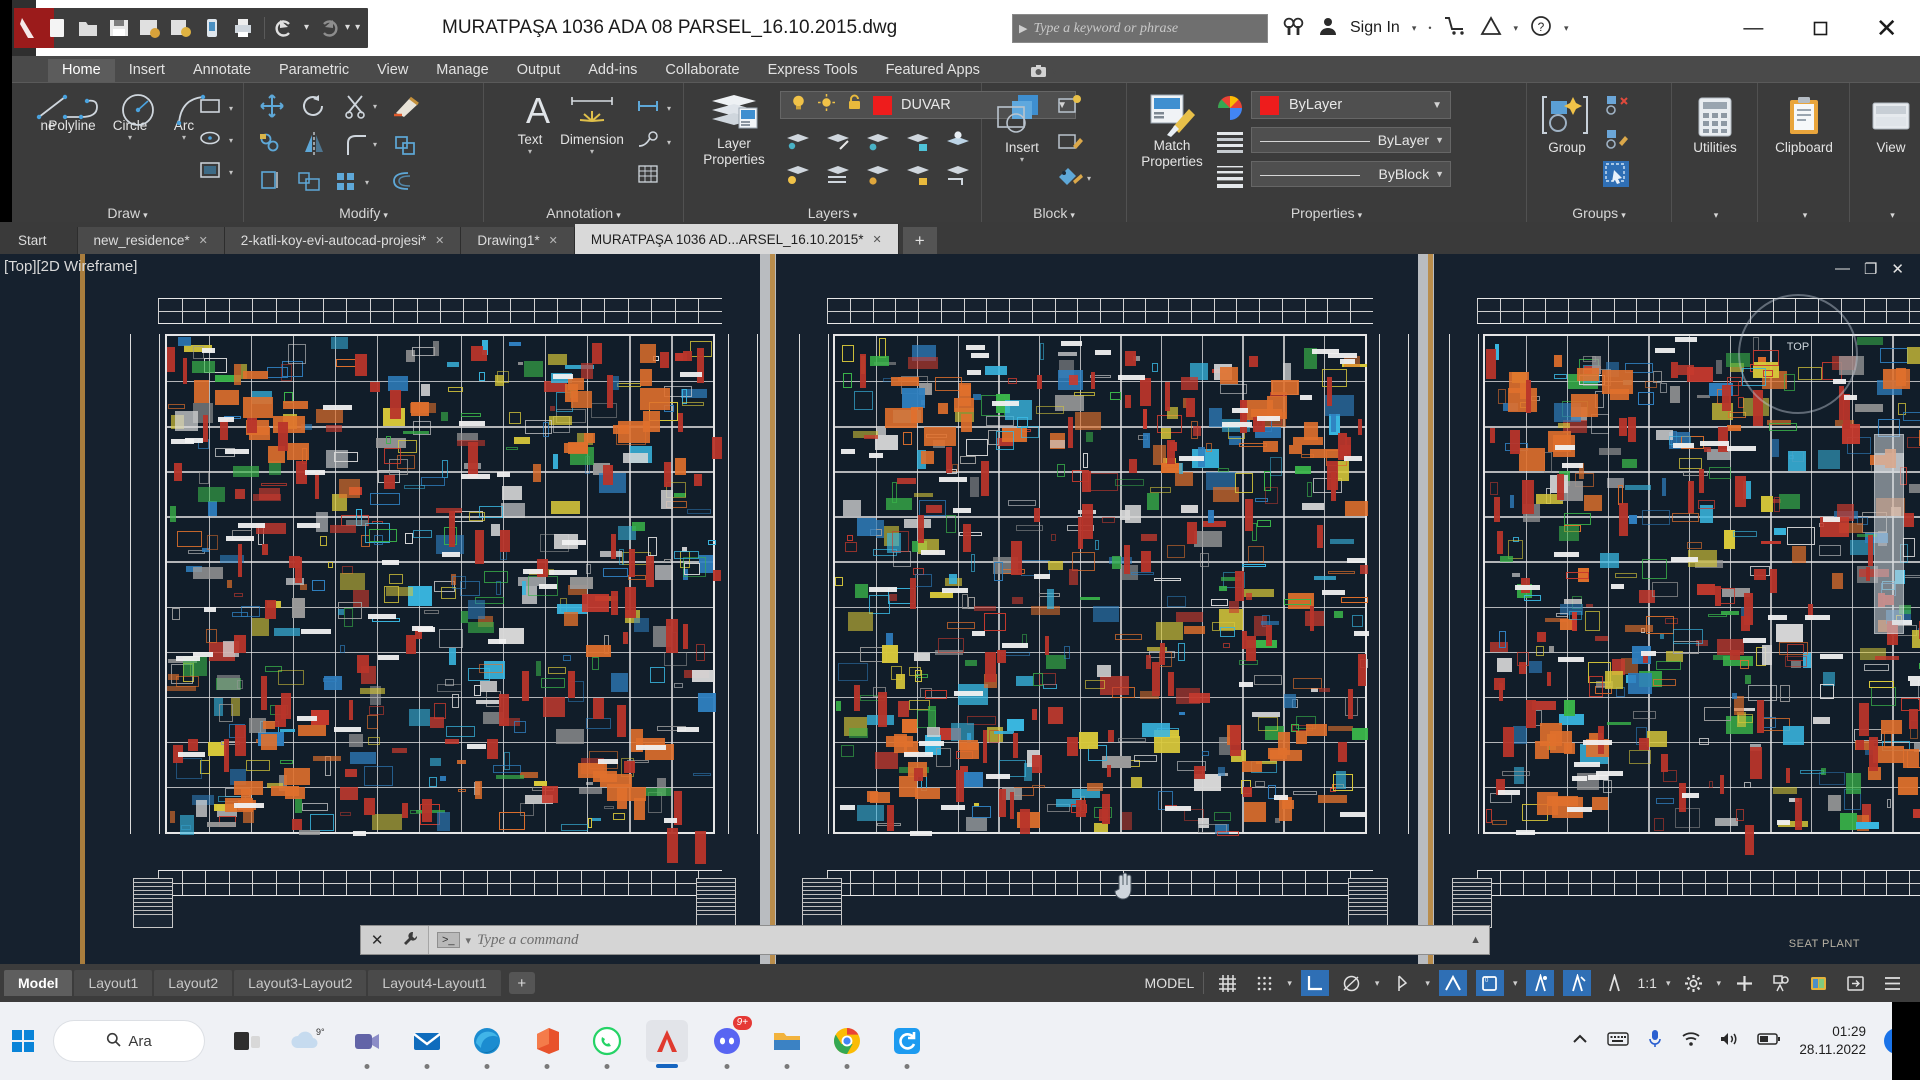 Image resolution: width=1920 pixels, height=1080 pixels. I want to click on layout-tab-layout2: Layout2, so click(193, 983).